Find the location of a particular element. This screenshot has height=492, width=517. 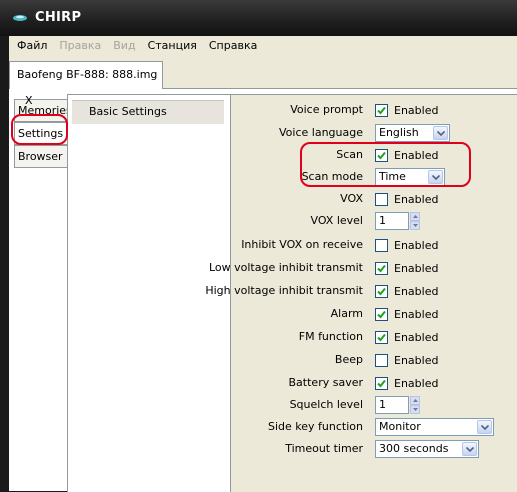

inhibit-vox-label: Inhibit VOX on receive is located at coordinates (302, 244).